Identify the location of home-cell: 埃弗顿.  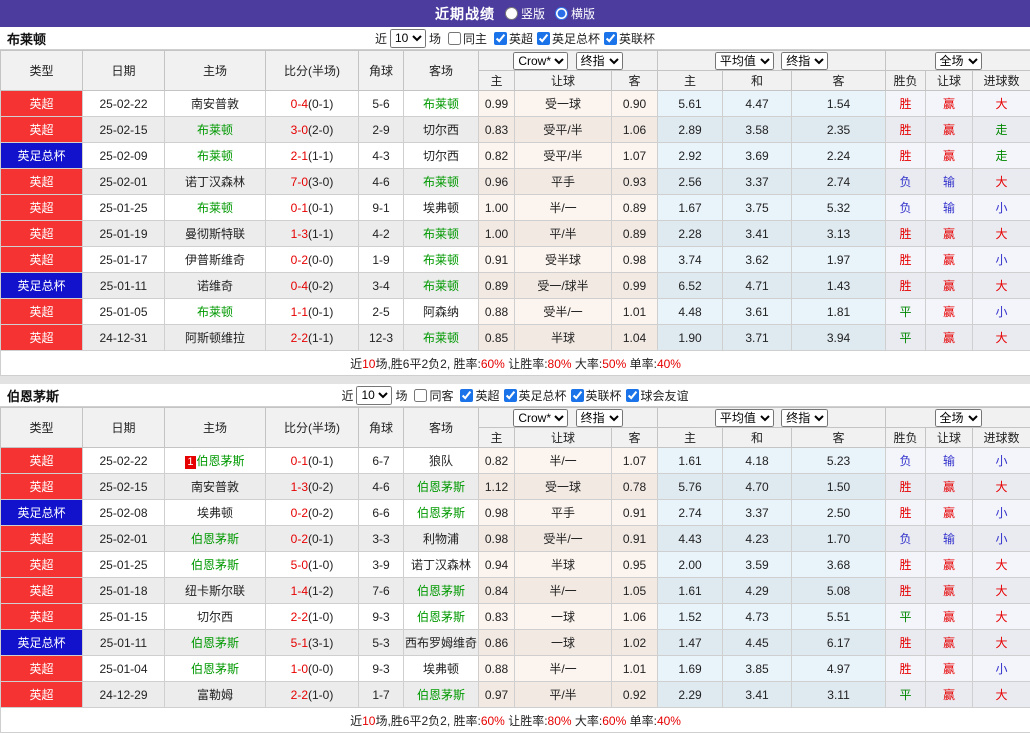
(215, 513).